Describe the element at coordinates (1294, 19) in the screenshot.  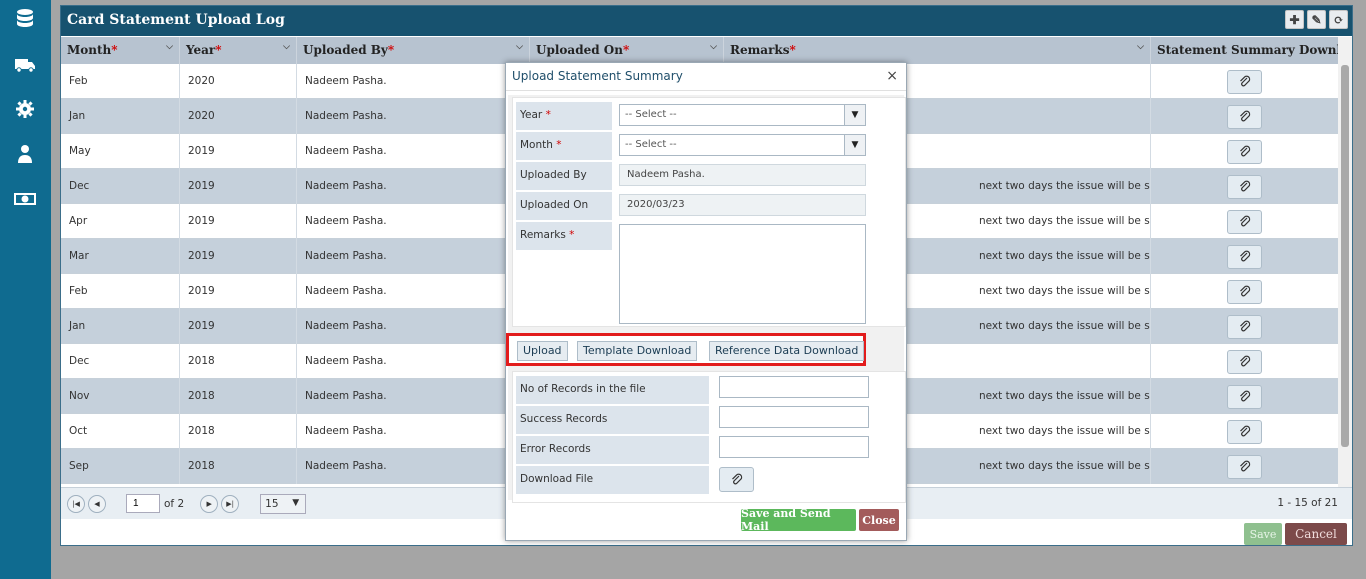
I see `add-icon: ✚` at that location.